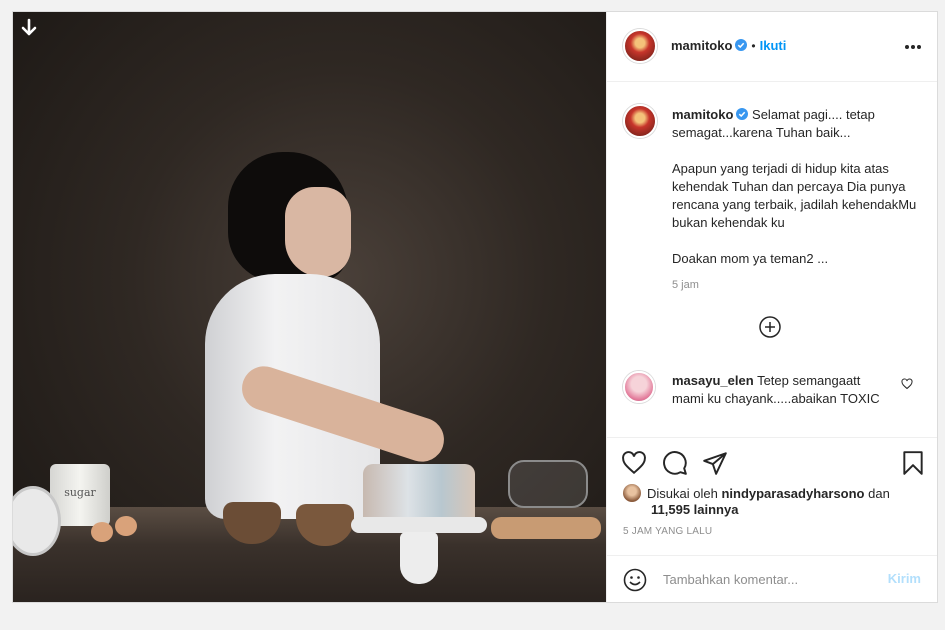 This screenshot has width=945, height=630. What do you see at coordinates (792, 493) in the screenshot?
I see `liker-username: nindyparasadyharsono` at bounding box center [792, 493].